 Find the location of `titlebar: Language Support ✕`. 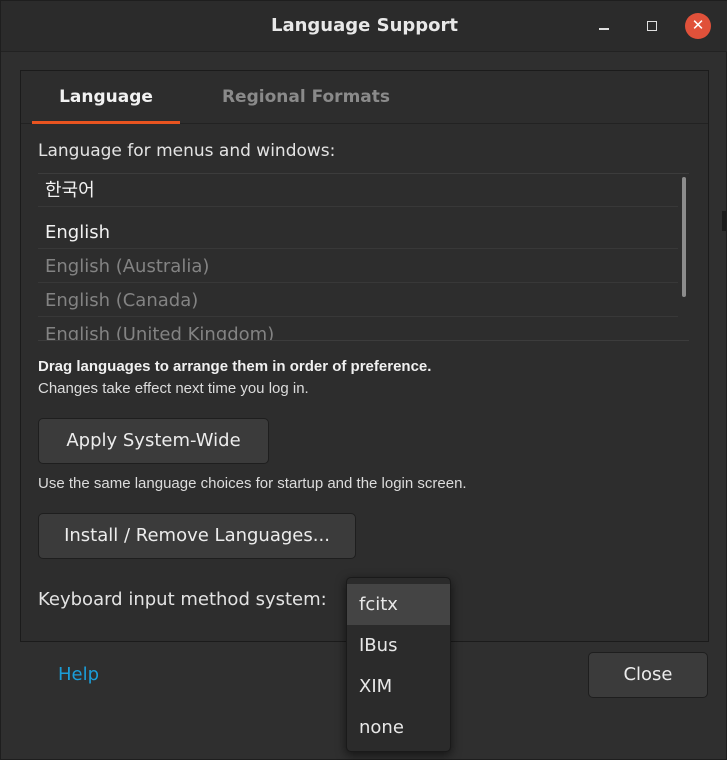

titlebar: Language Support ✕ is located at coordinates (364, 26).